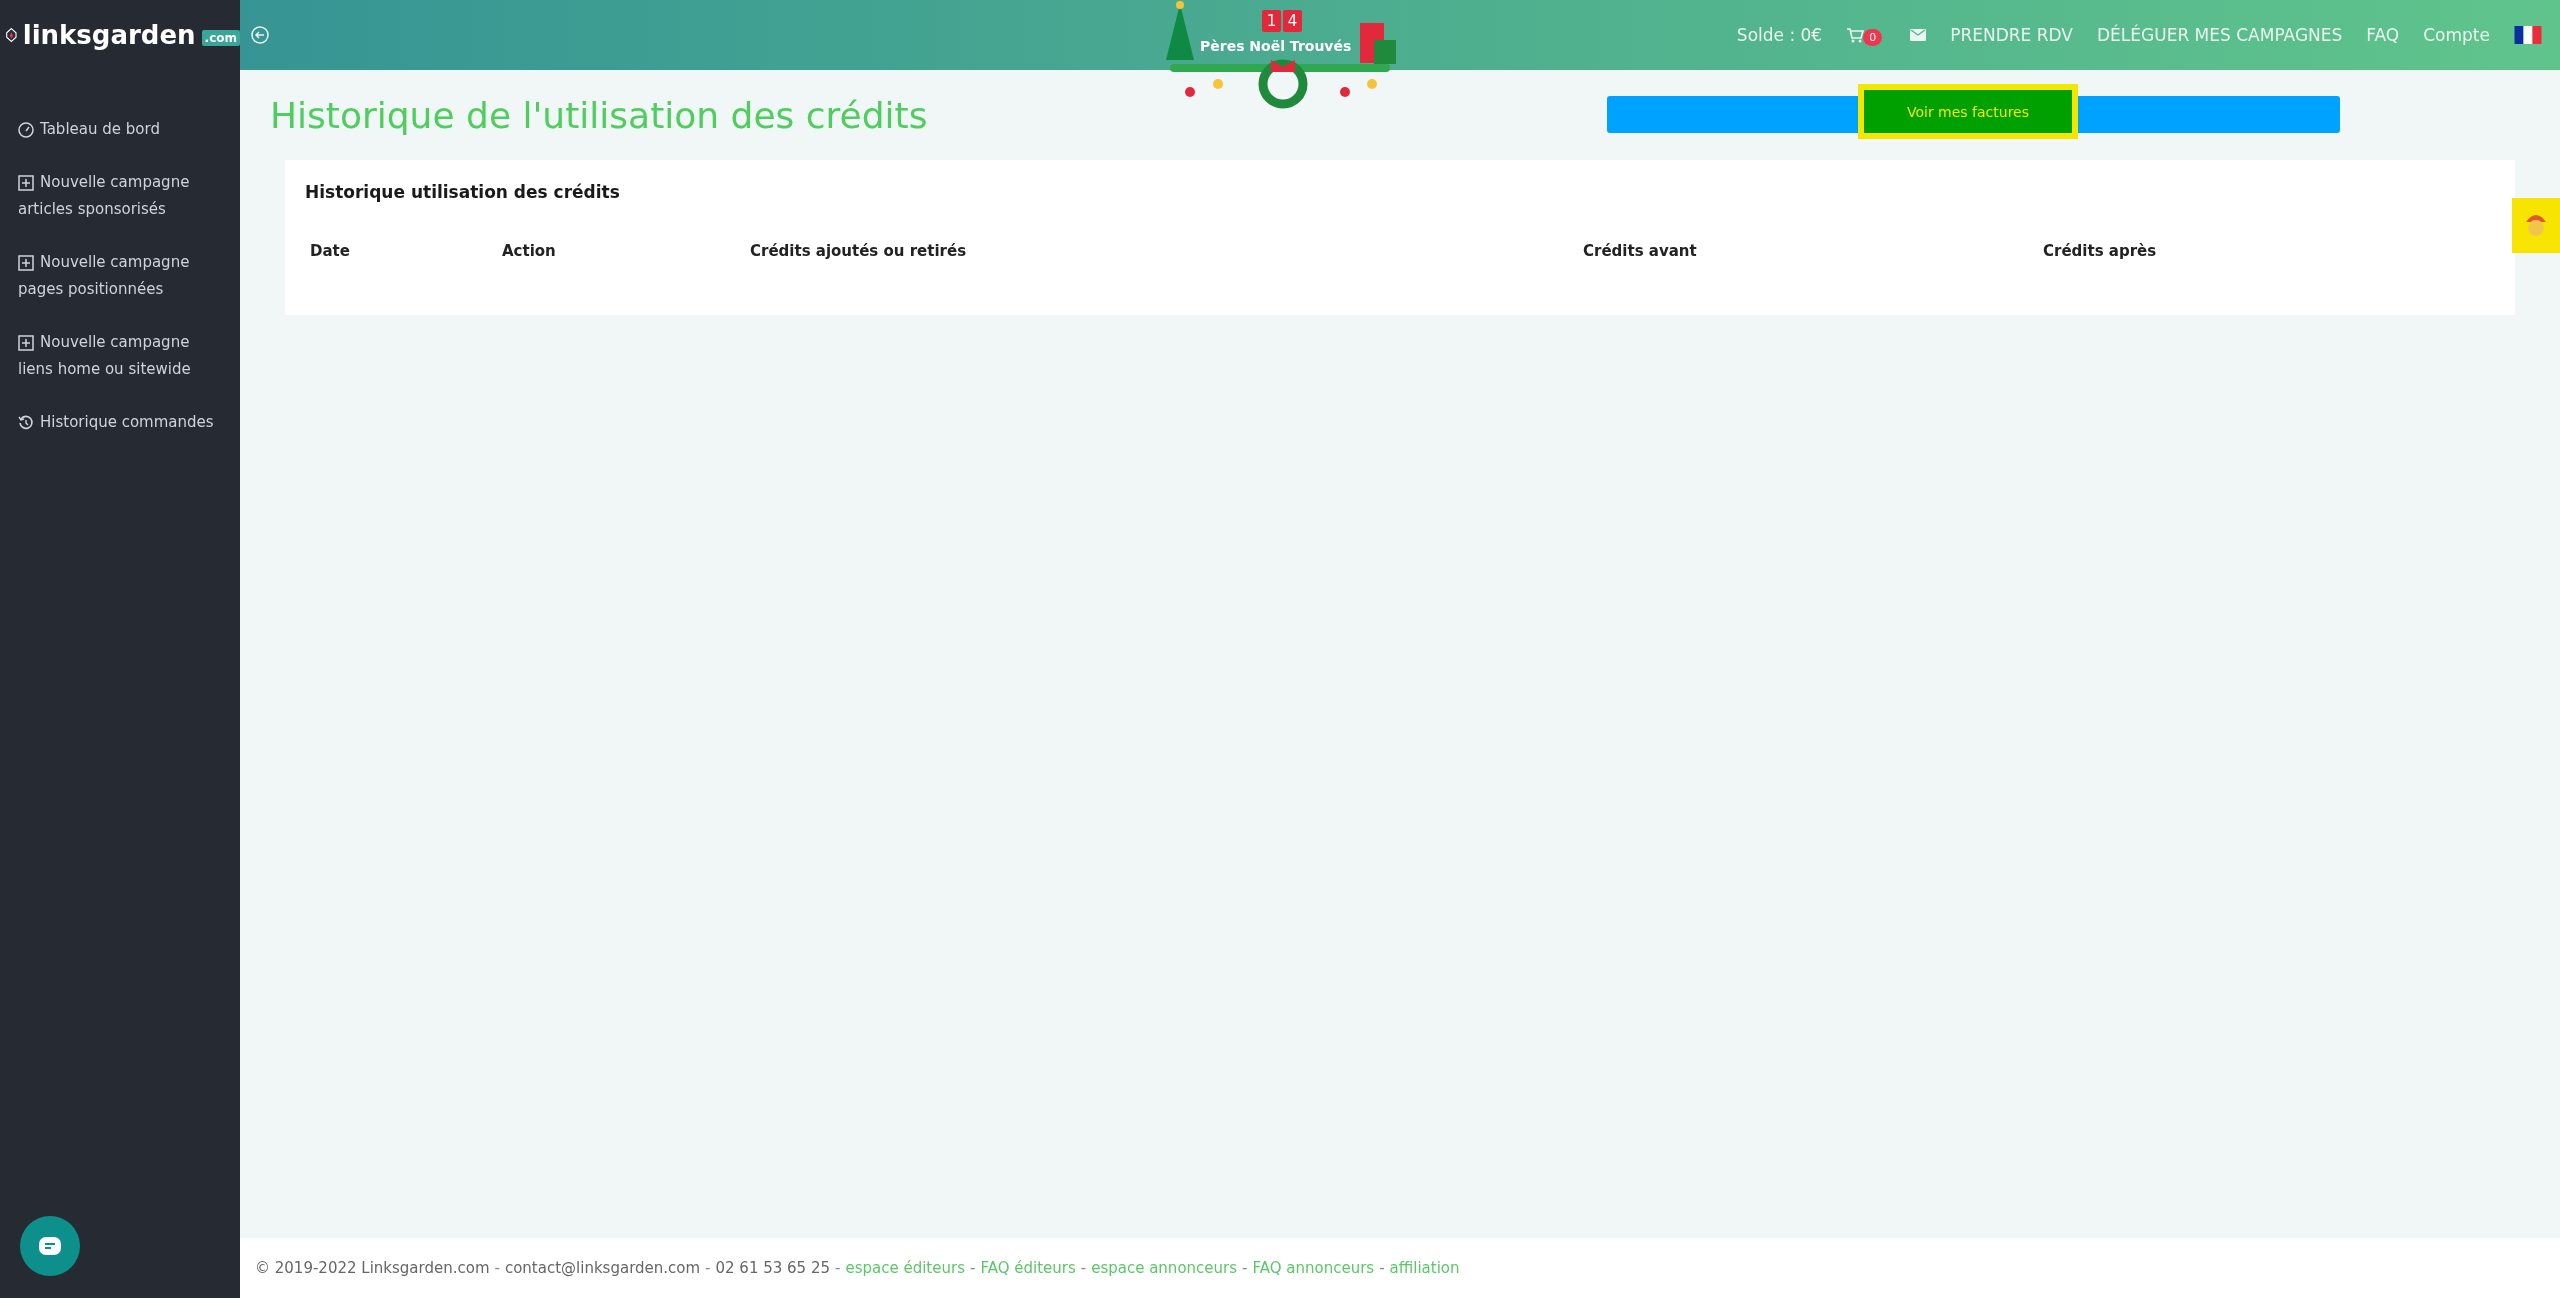 The height and width of the screenshot is (1298, 2560). Describe the element at coordinates (2536, 225) in the screenshot. I see `santa-icon` at that location.